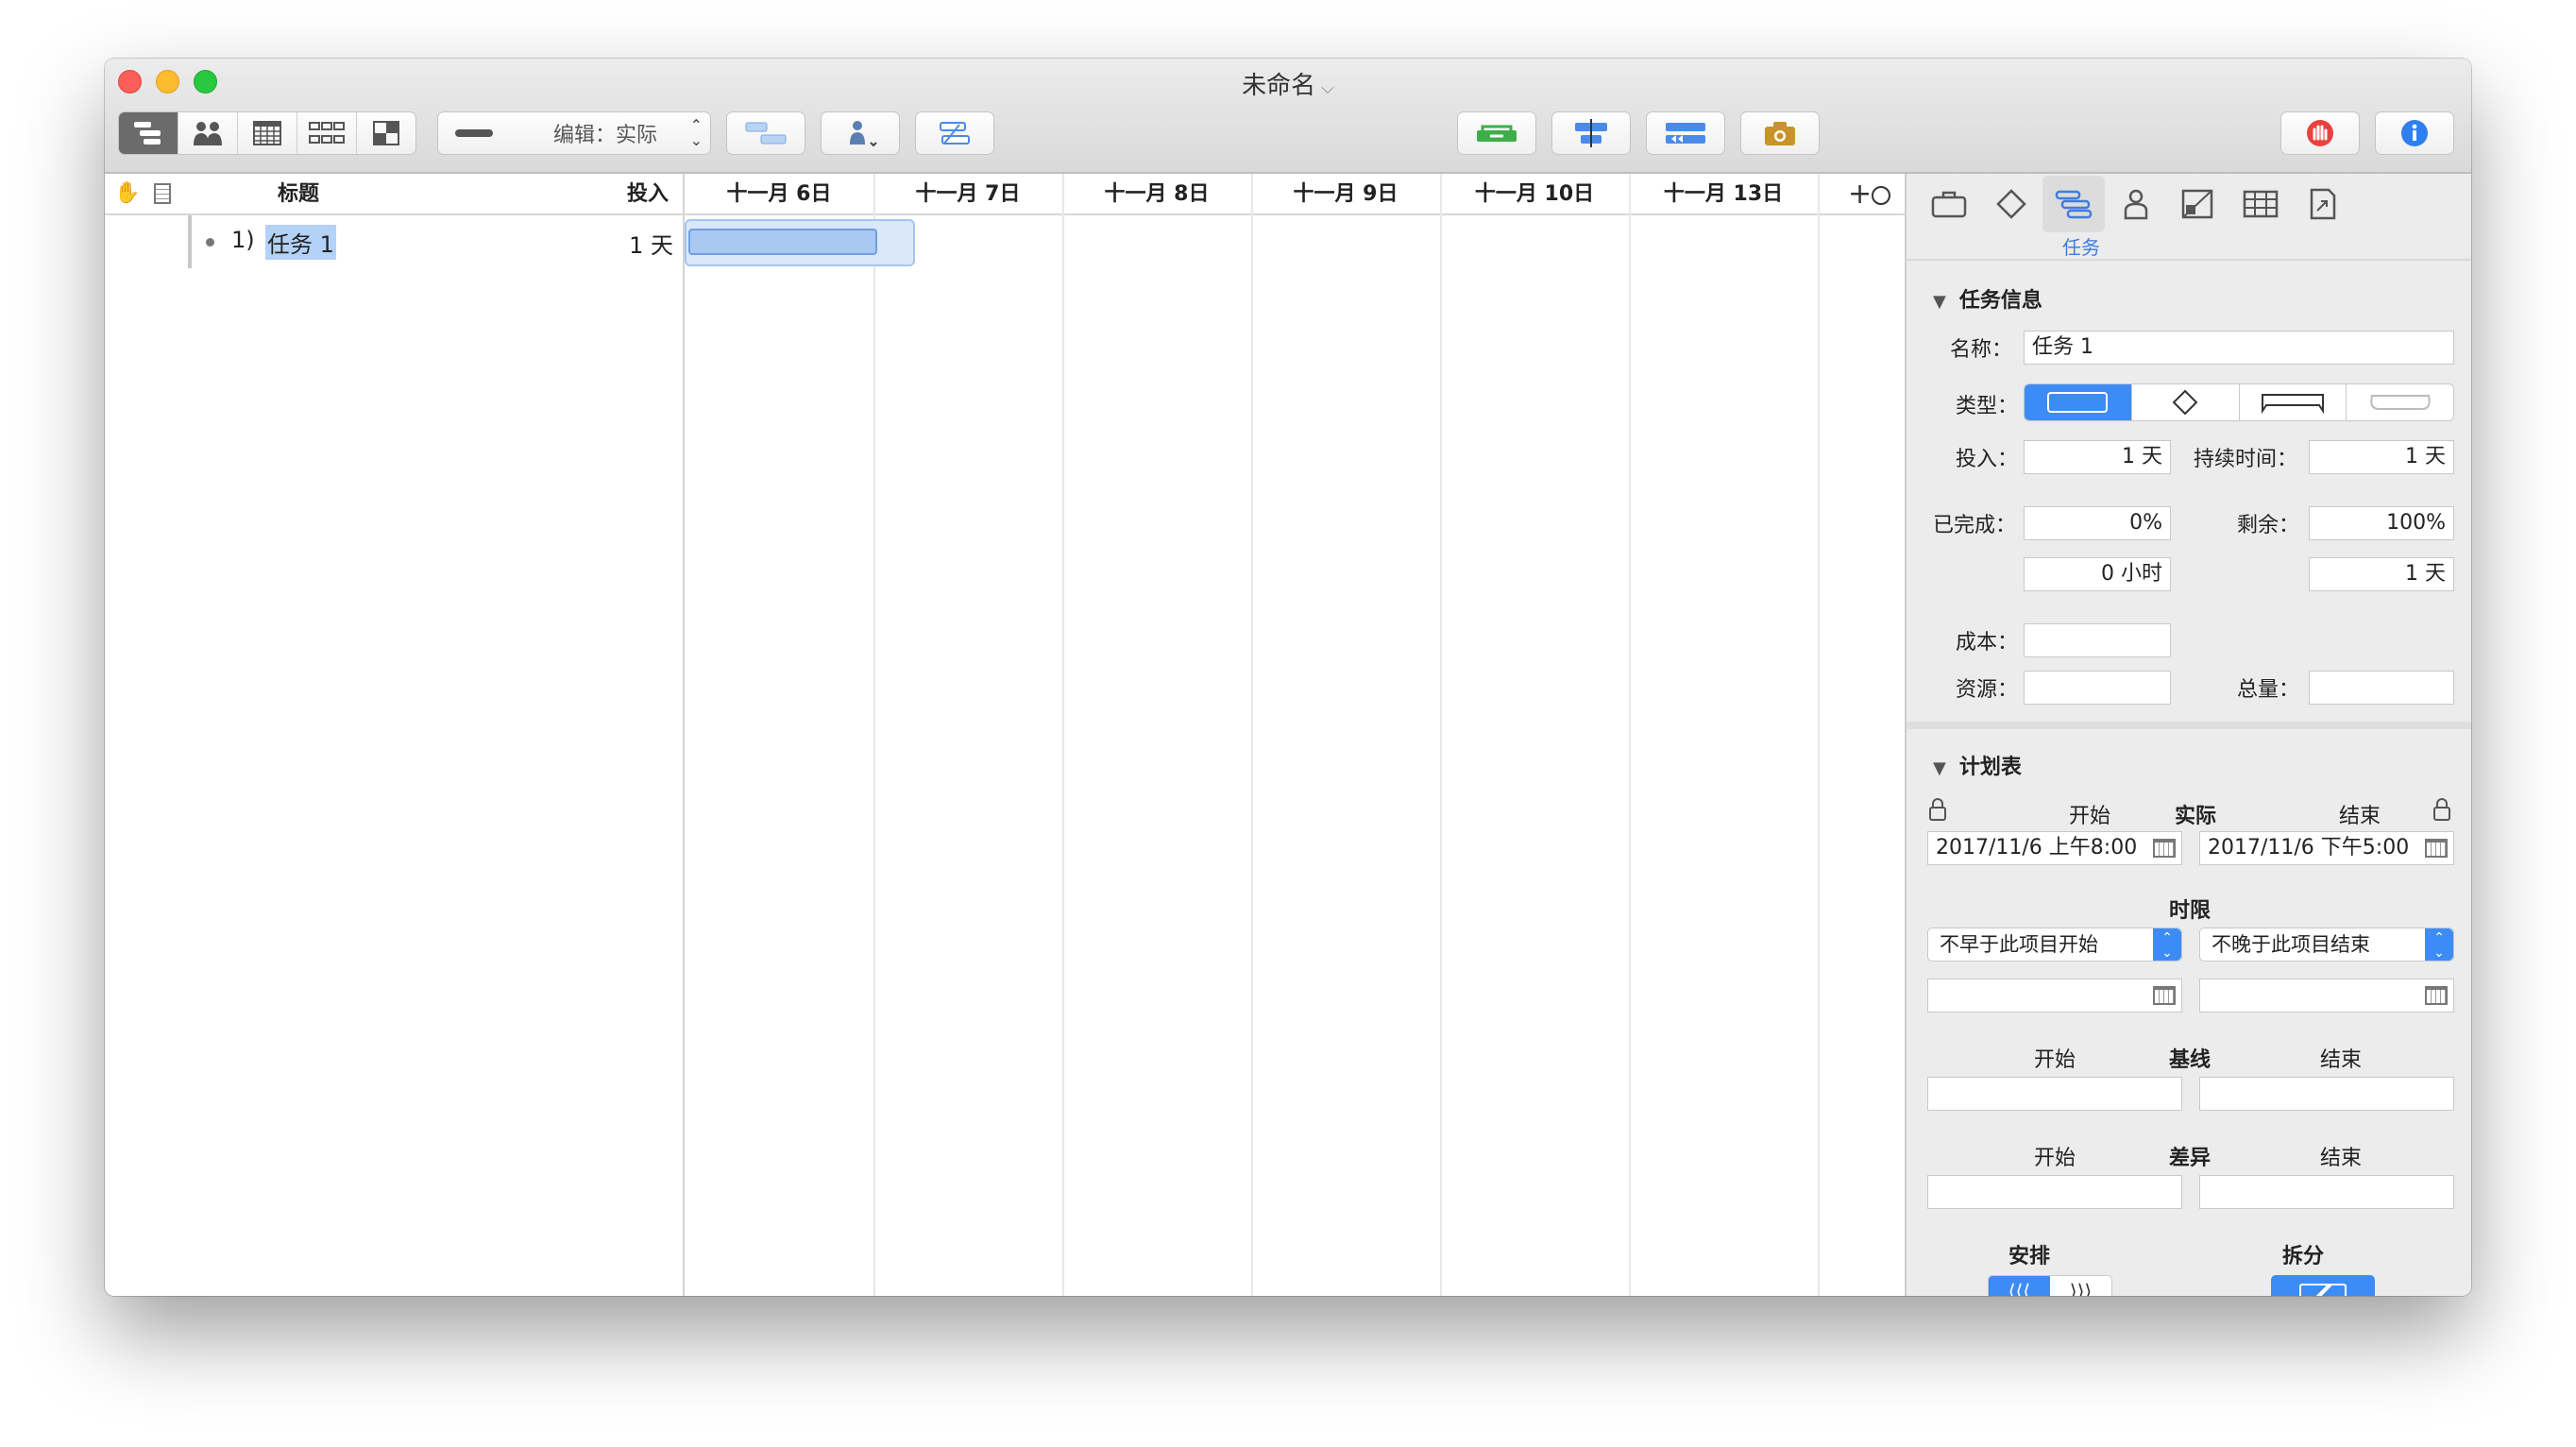  Describe the element at coordinates (1288, 83) in the screenshot. I see `window-title: 未命名 ⌵` at that location.